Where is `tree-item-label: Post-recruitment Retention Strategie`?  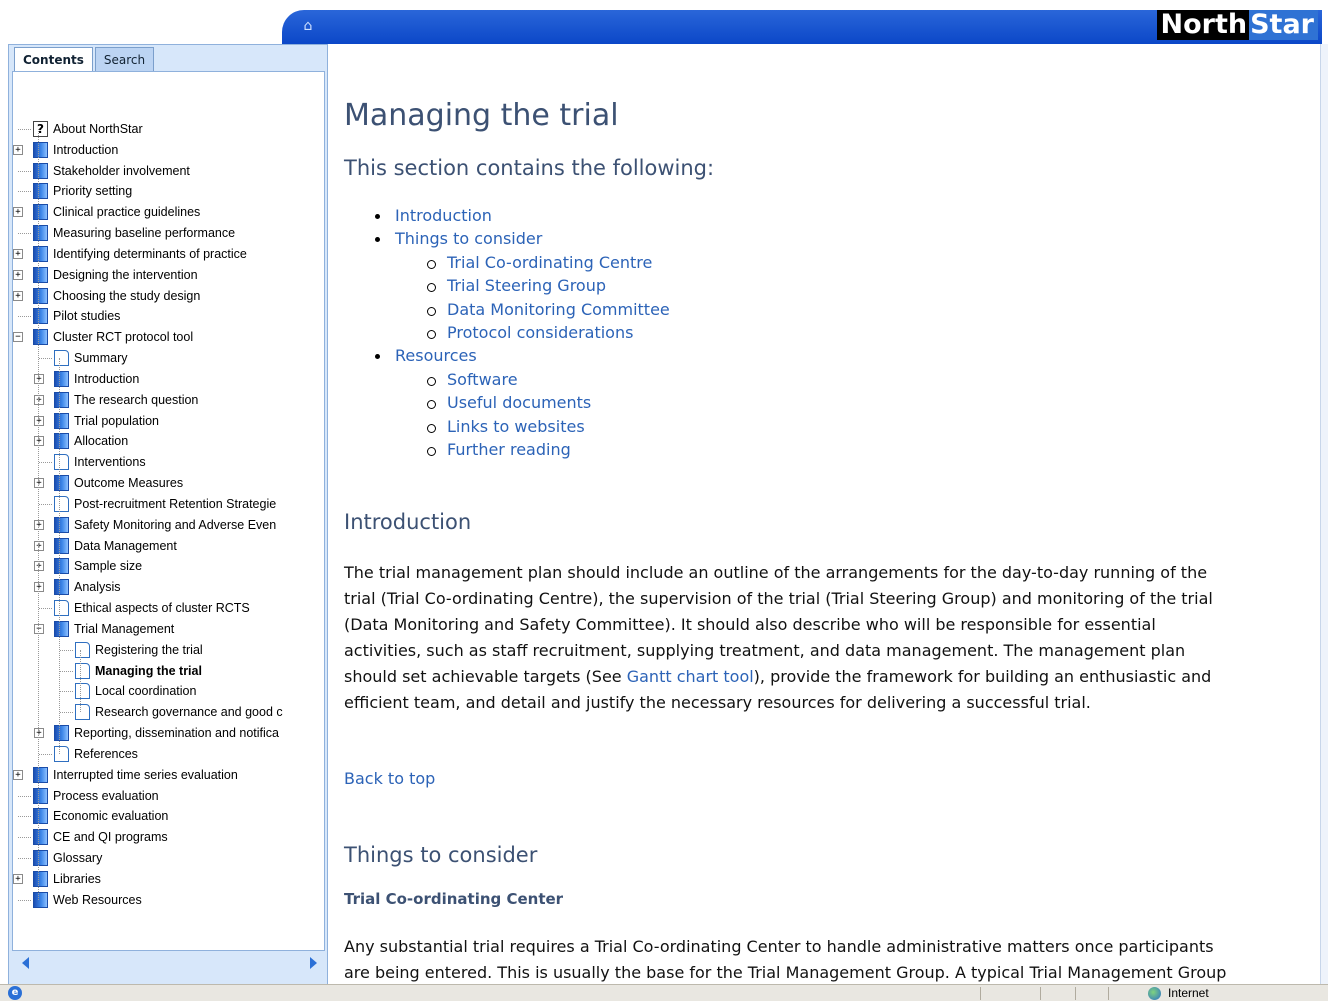 tree-item-label: Post-recruitment Retention Strategie is located at coordinates (175, 503).